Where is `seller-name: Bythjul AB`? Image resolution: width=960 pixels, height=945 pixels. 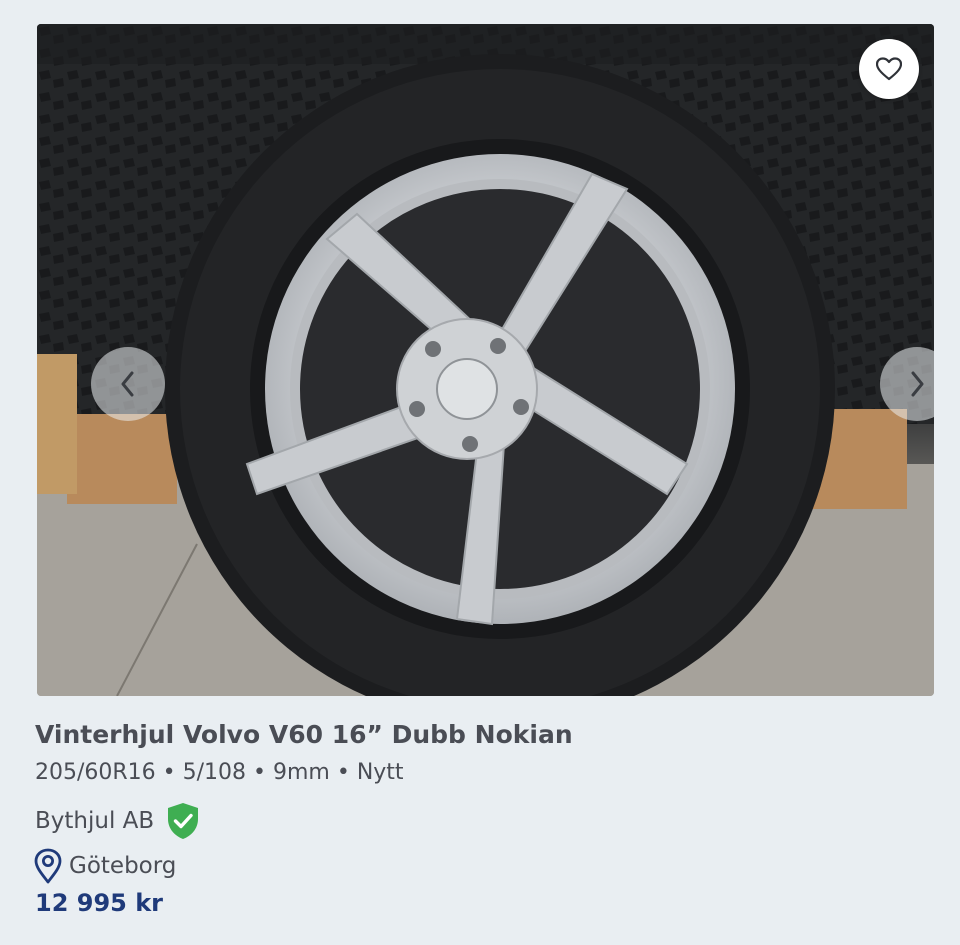 seller-name: Bythjul AB is located at coordinates (95, 821).